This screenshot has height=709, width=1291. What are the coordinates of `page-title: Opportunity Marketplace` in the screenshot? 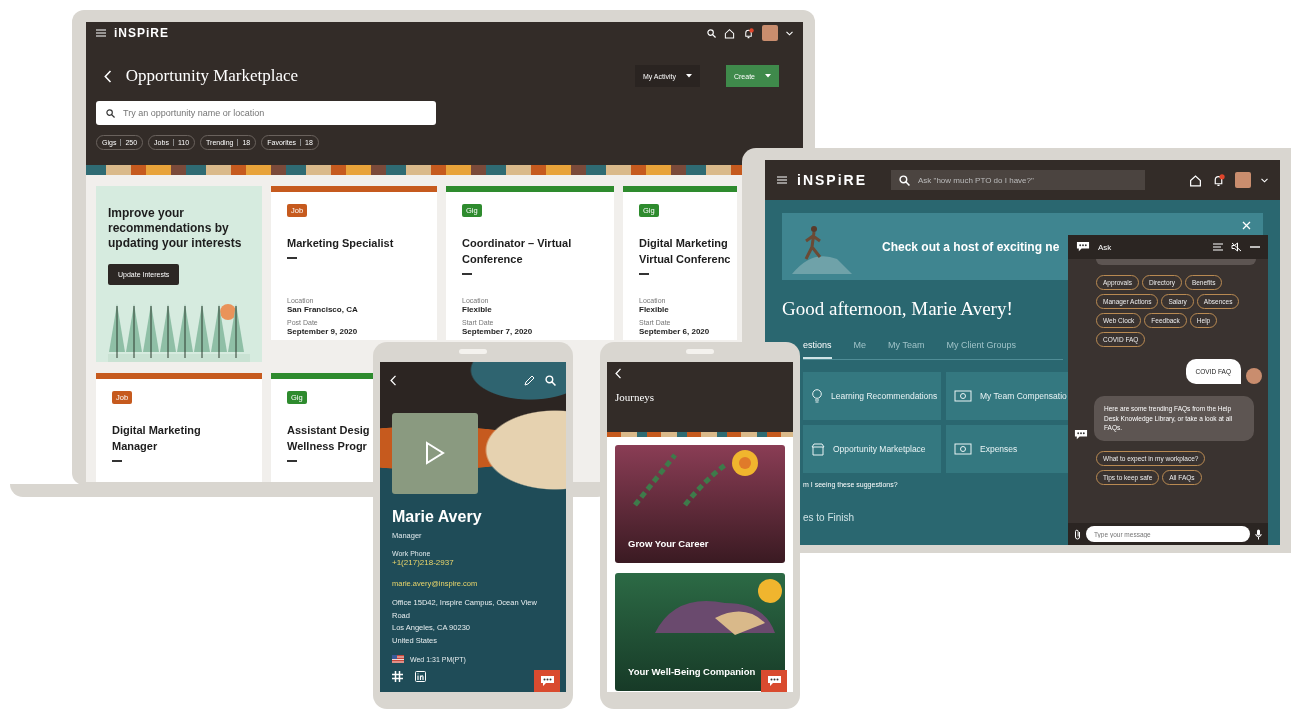 It's located at (212, 76).